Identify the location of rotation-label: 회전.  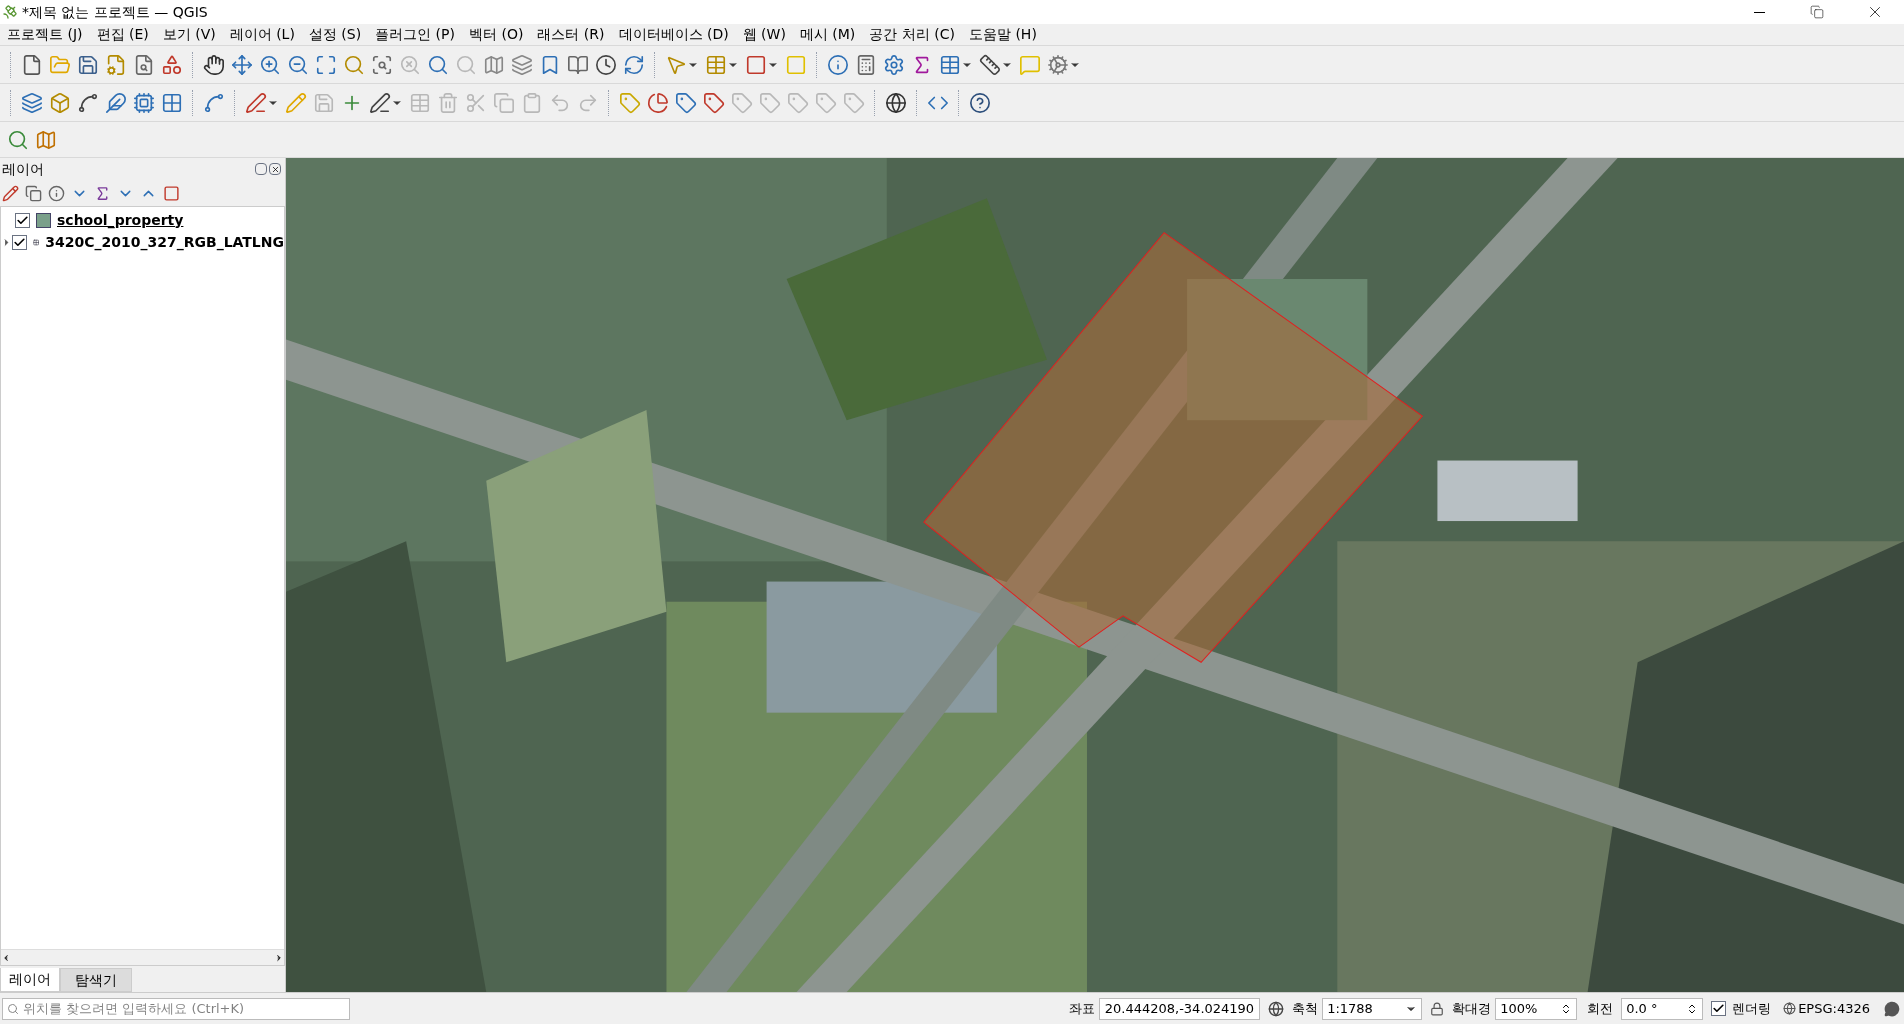
(1600, 1008).